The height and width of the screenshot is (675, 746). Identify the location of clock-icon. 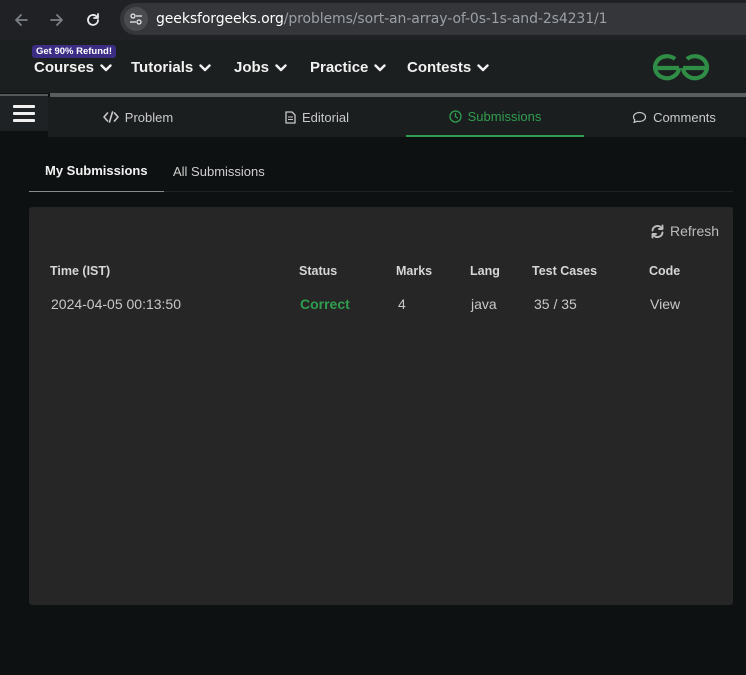
(455, 116).